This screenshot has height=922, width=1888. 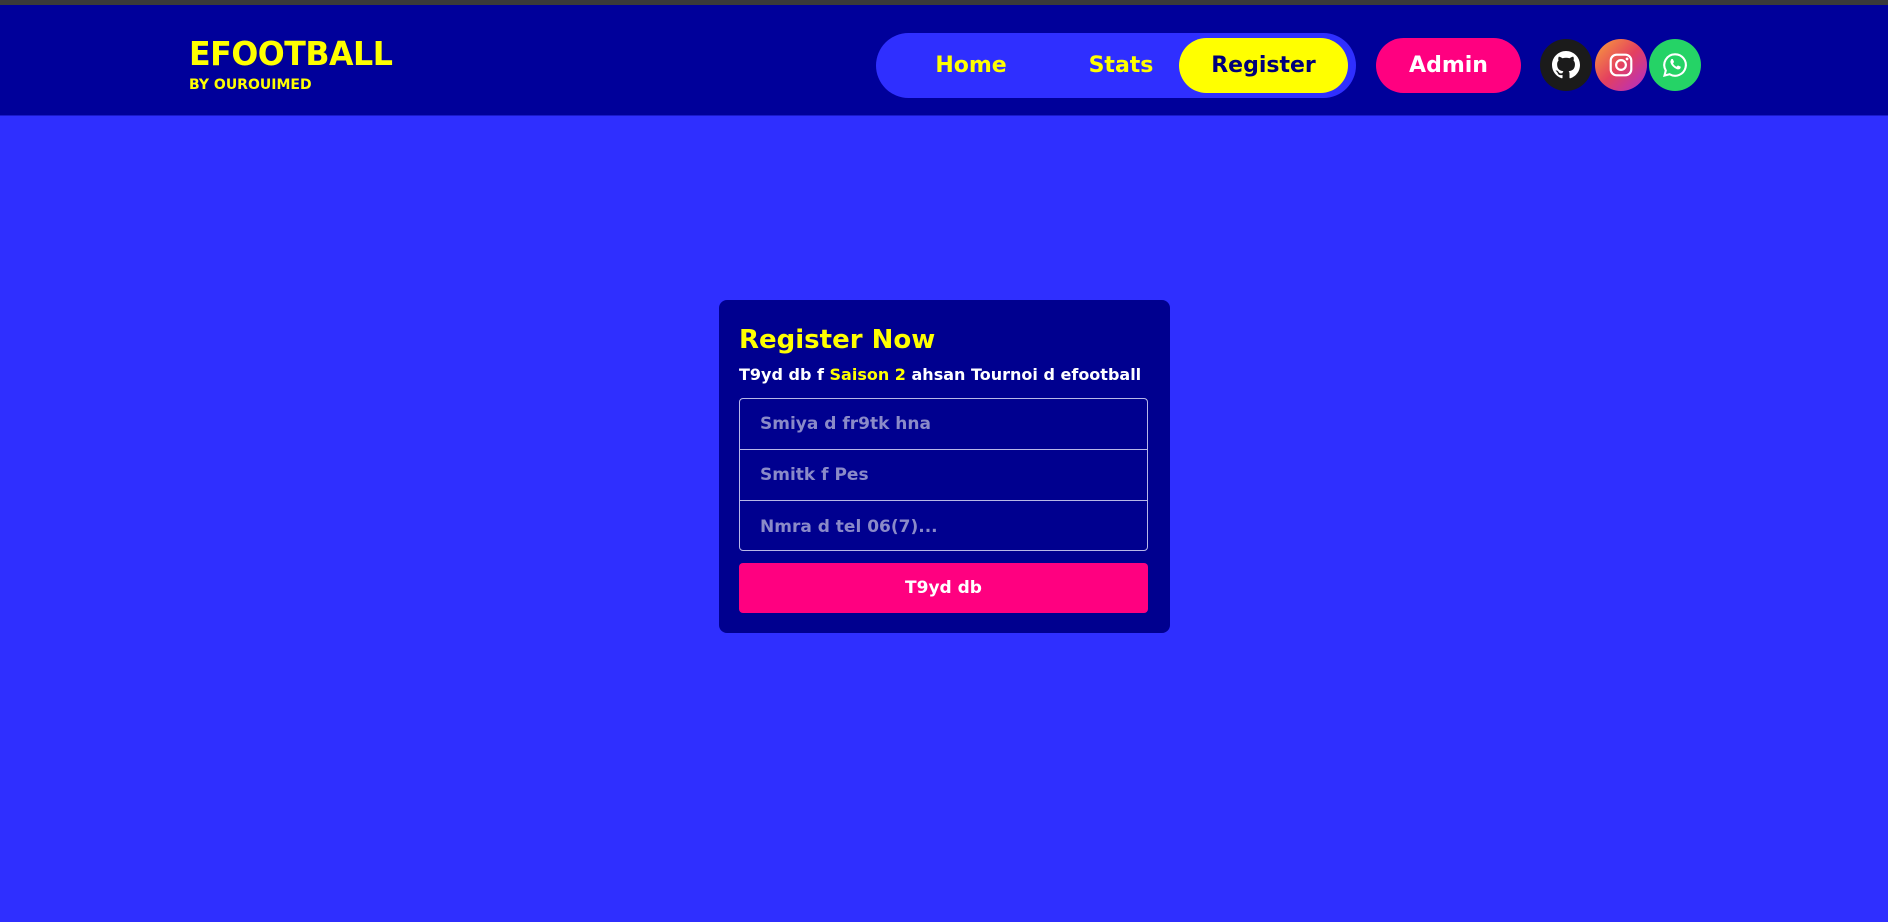 What do you see at coordinates (1023, 374) in the screenshot?
I see `register-subtitle-end: ahsan Tournoi d efootball` at bounding box center [1023, 374].